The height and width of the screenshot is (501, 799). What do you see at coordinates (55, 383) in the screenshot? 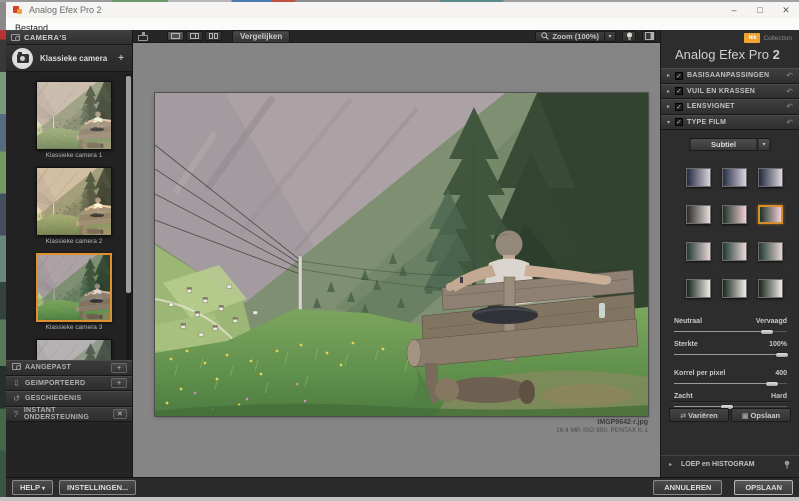
I see `sidebar-panel-label: GEIMPORTEERD` at bounding box center [55, 383].